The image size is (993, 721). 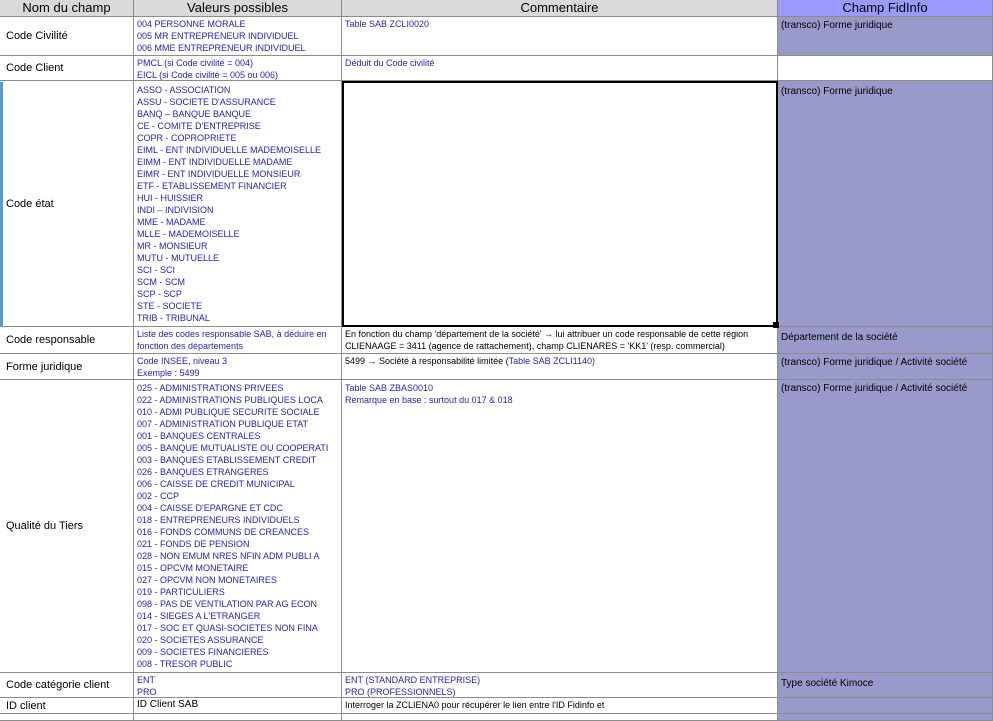 I want to click on row-idclient-name: ID client, so click(x=67, y=706).